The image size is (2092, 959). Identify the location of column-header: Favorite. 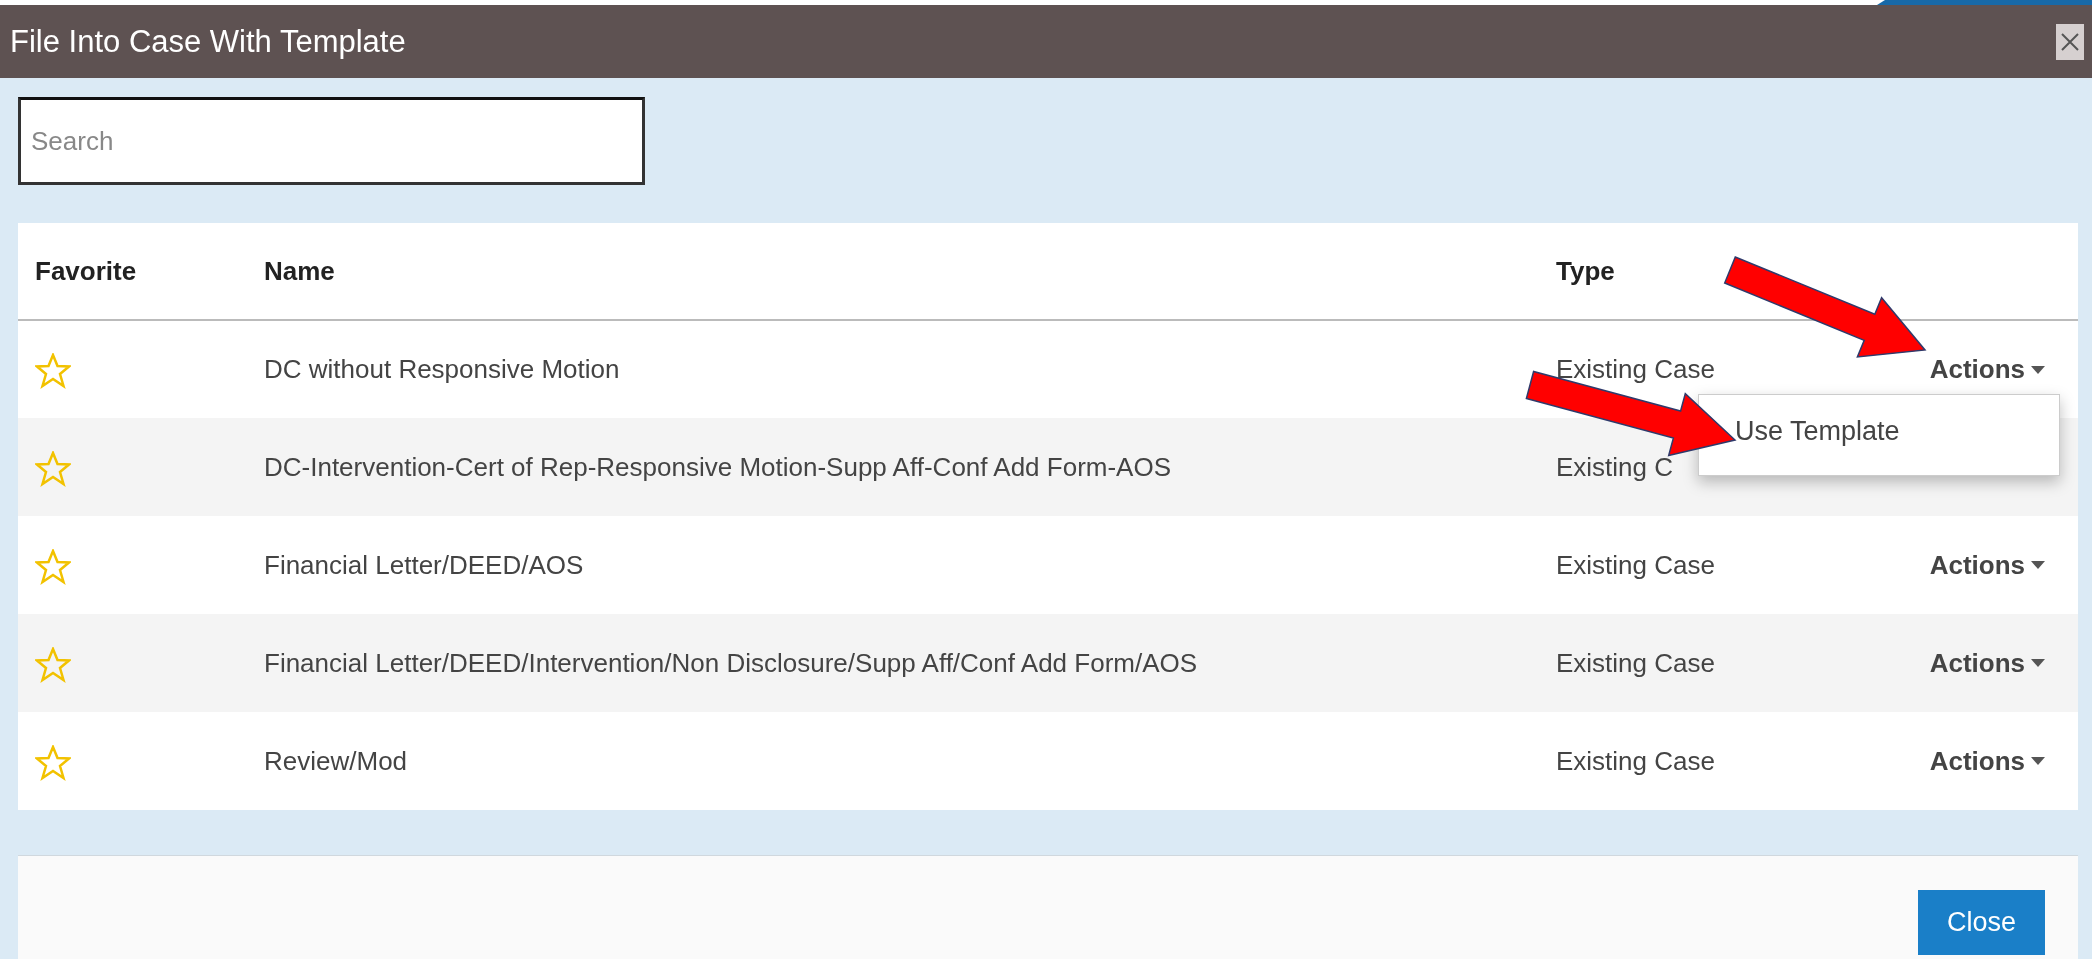
(86, 270).